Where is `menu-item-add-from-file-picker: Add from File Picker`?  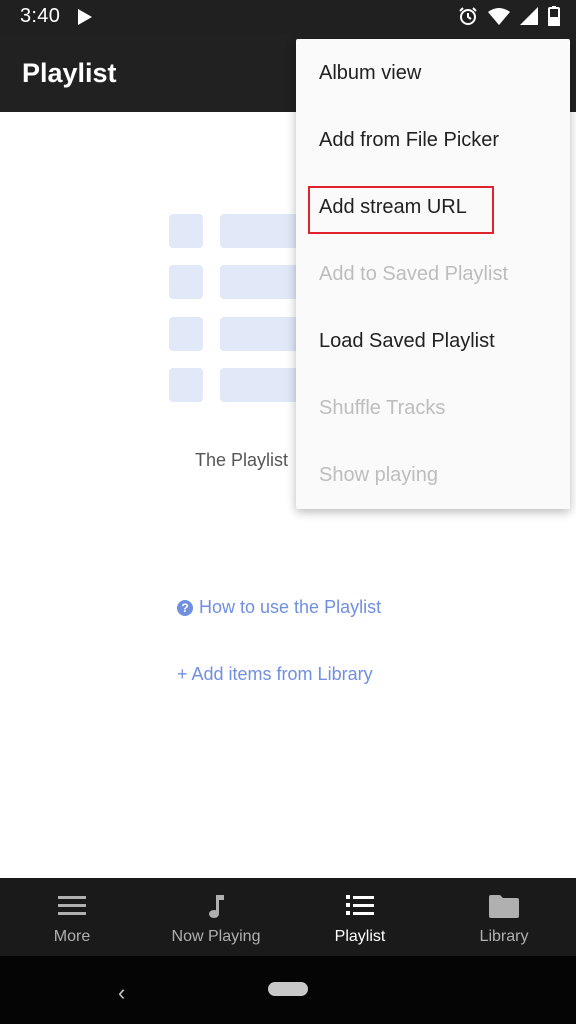
menu-item-add-from-file-picker: Add from File Picker is located at coordinates (433, 140).